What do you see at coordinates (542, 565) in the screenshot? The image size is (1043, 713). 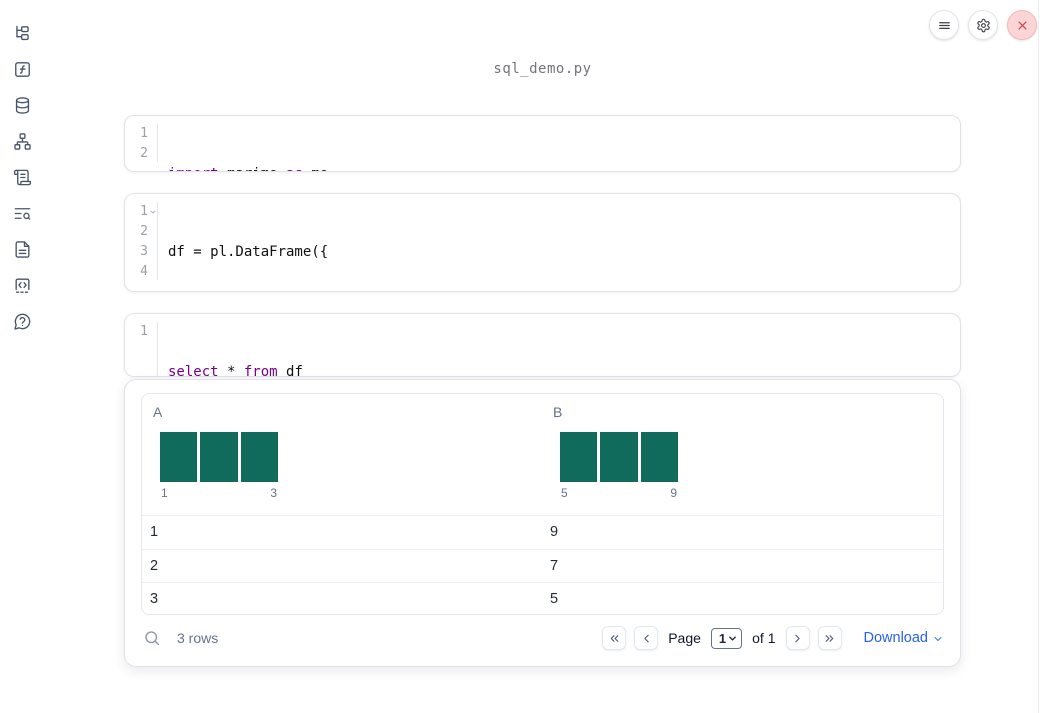 I see `table-row: 2 7` at bounding box center [542, 565].